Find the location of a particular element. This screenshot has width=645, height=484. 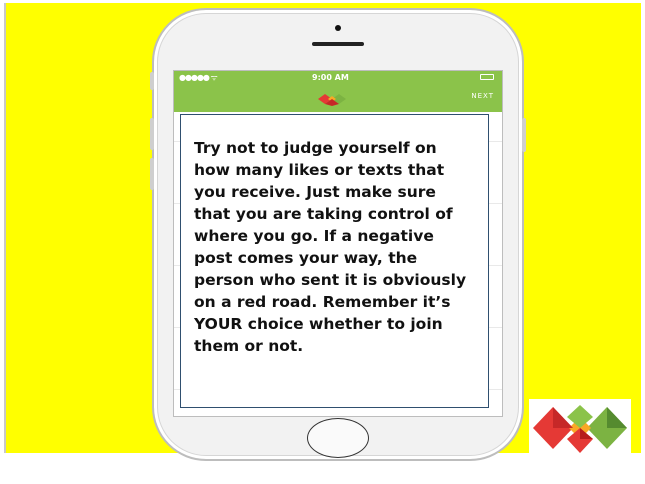

nav-bar: NEXT is located at coordinates (338, 98).